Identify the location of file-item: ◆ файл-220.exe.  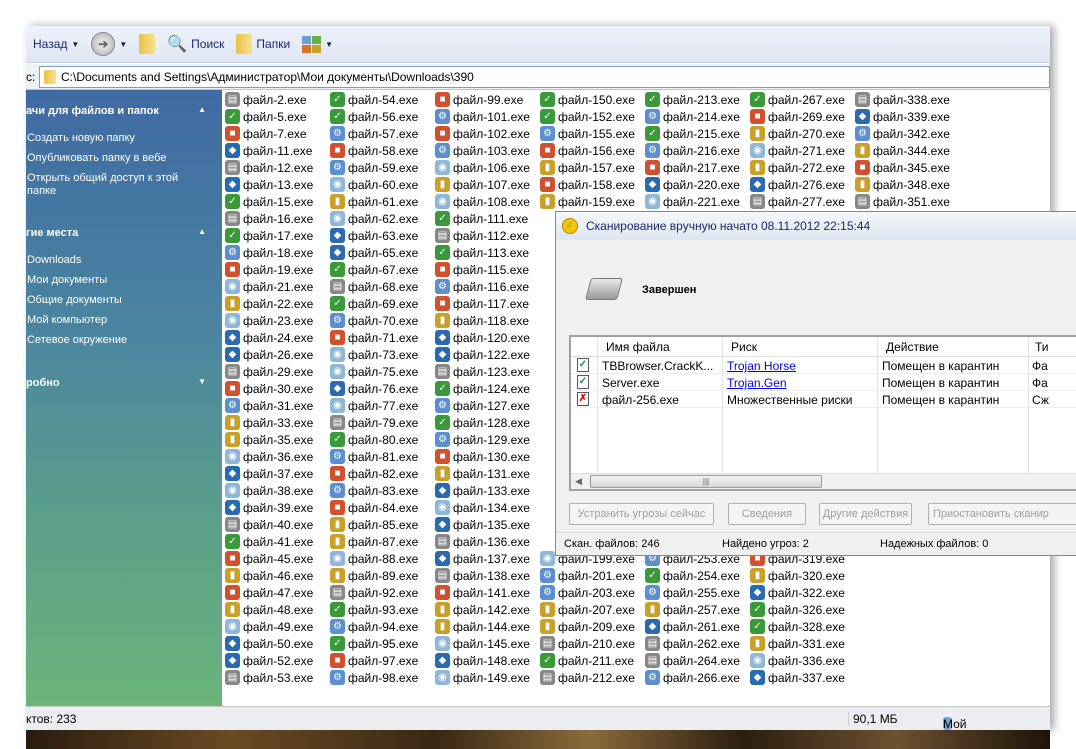
(692, 184).